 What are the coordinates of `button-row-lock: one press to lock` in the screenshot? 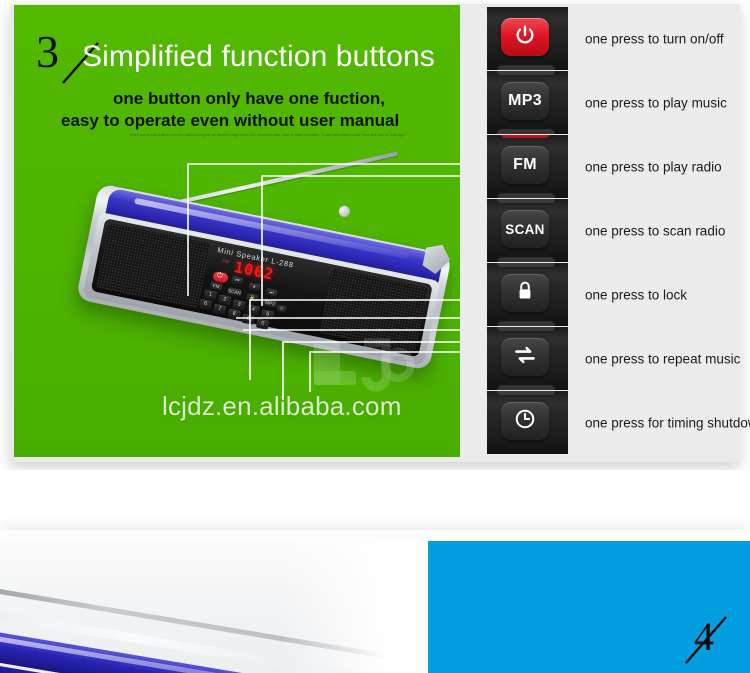 It's located at (600, 294).